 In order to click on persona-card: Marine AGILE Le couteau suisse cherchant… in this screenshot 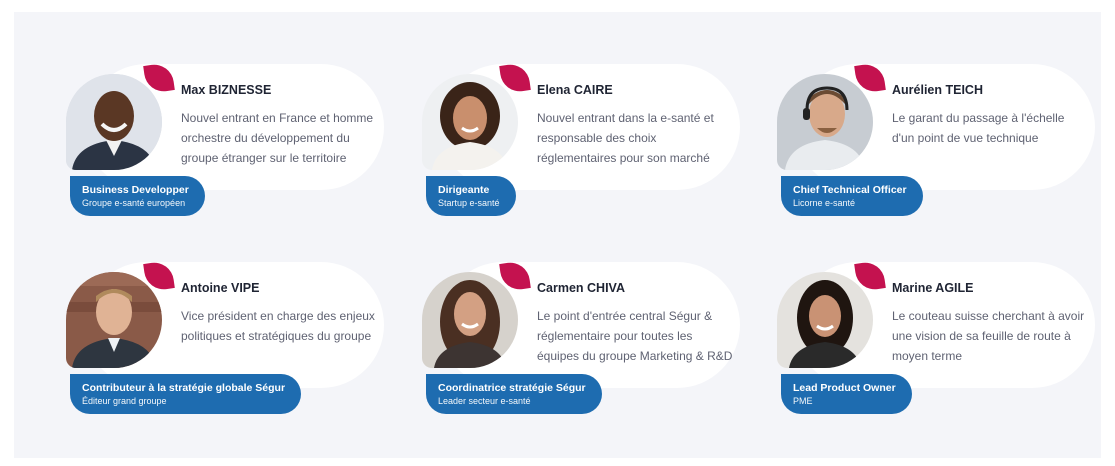, I will do `click(937, 337)`.